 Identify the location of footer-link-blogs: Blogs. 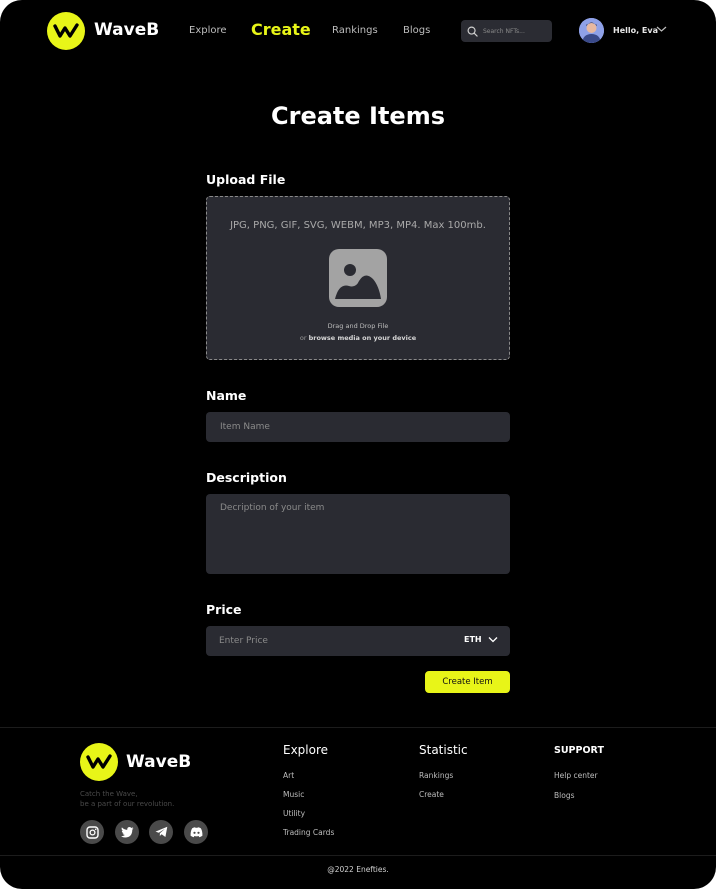
(564, 795).